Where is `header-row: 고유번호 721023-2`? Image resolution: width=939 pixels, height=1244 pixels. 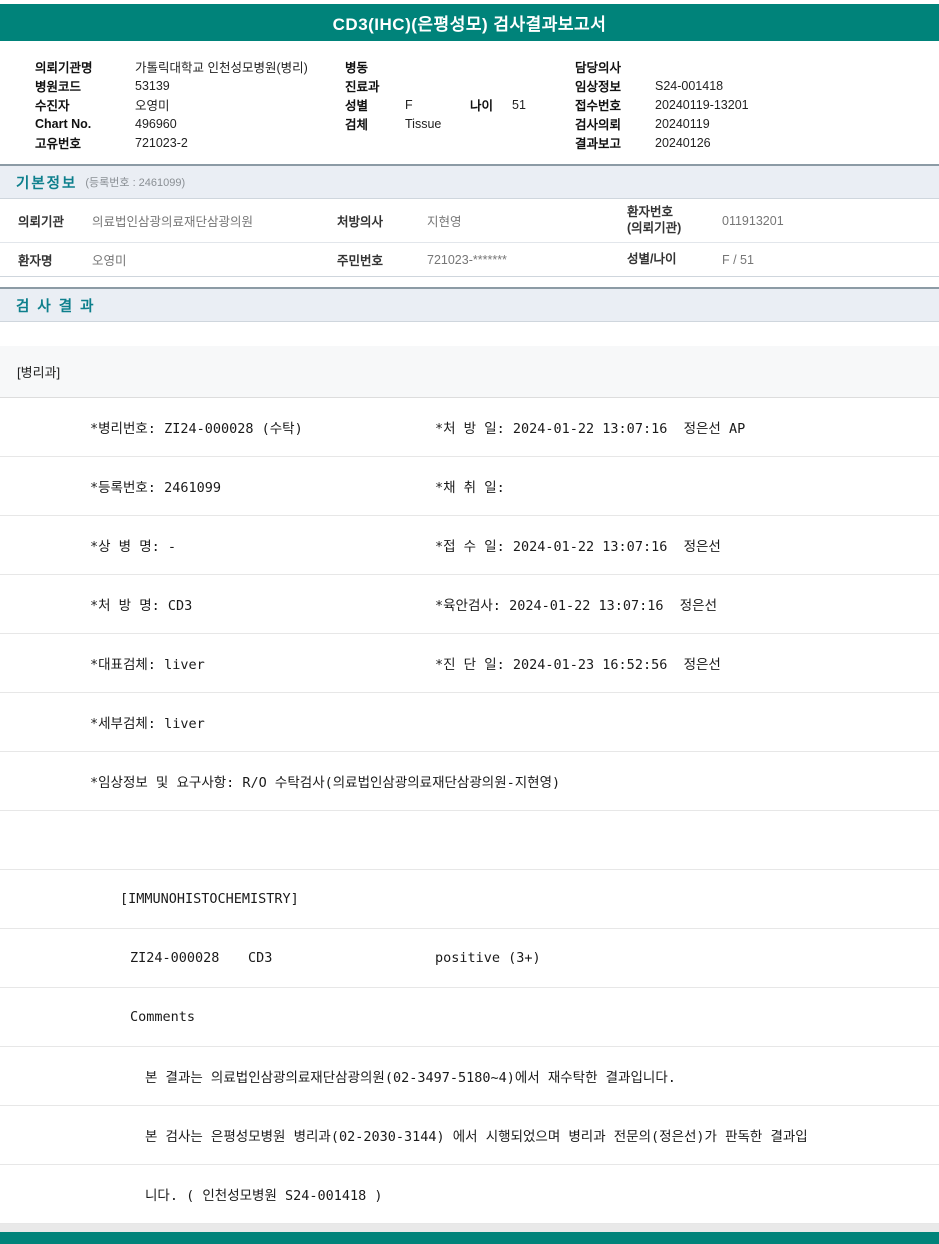 header-row: 고유번호 721023-2 is located at coordinates (190, 142).